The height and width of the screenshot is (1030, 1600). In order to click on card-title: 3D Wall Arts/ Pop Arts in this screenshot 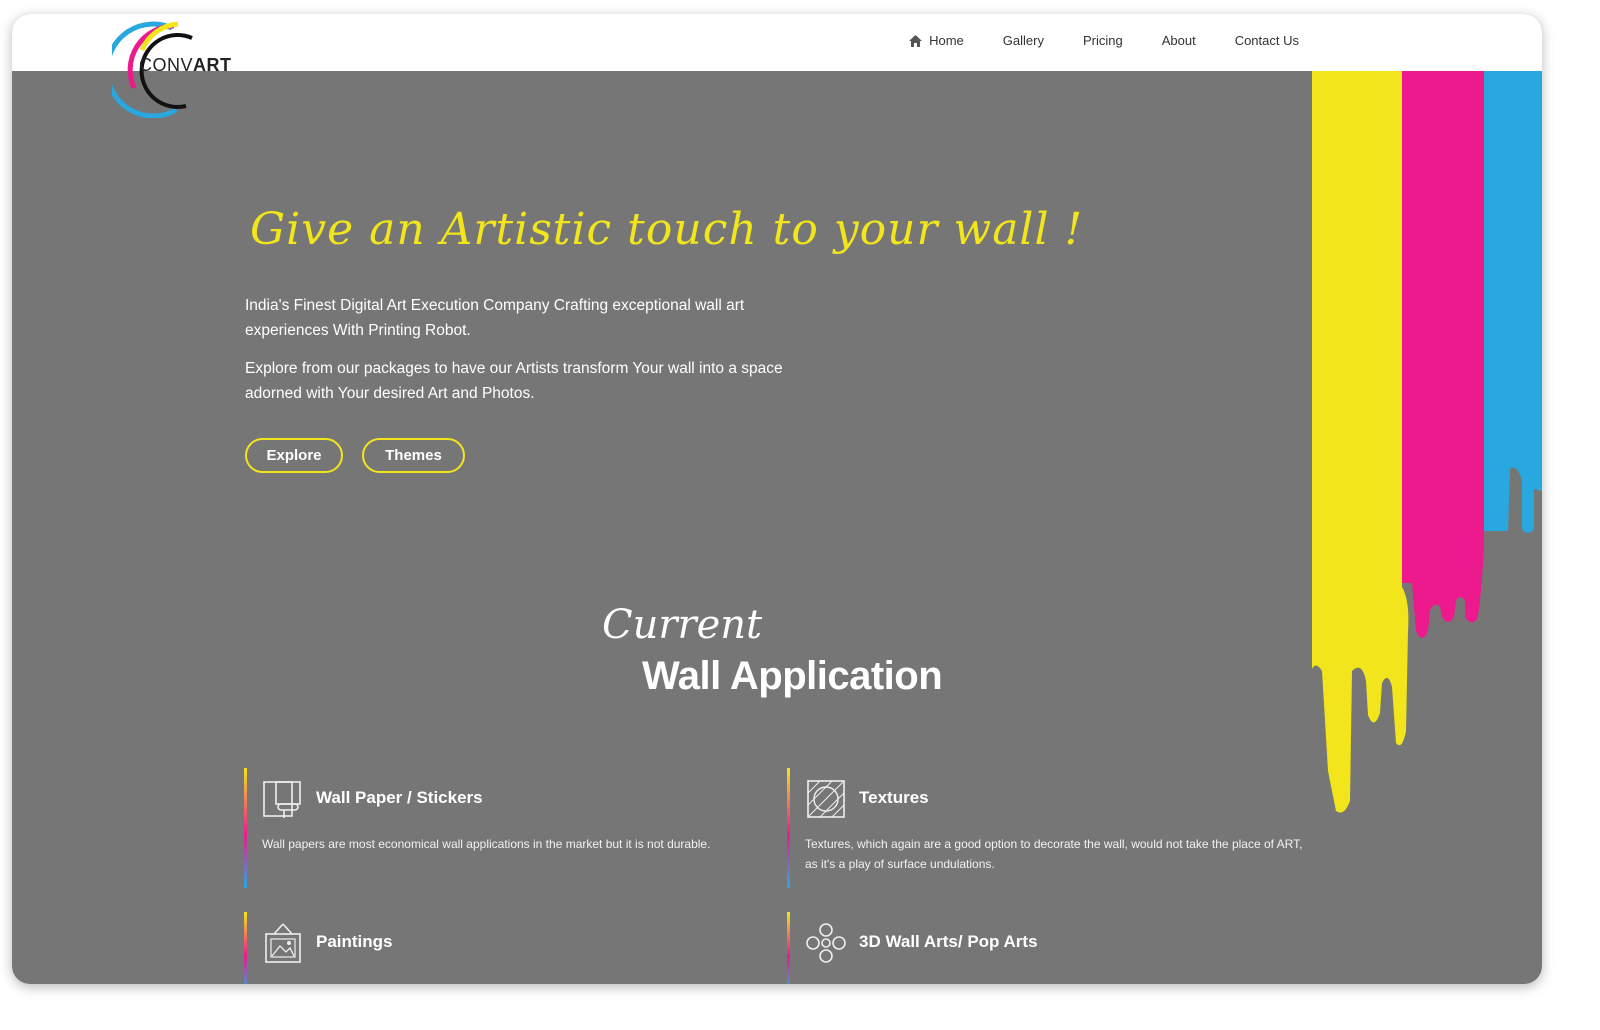, I will do `click(948, 941)`.